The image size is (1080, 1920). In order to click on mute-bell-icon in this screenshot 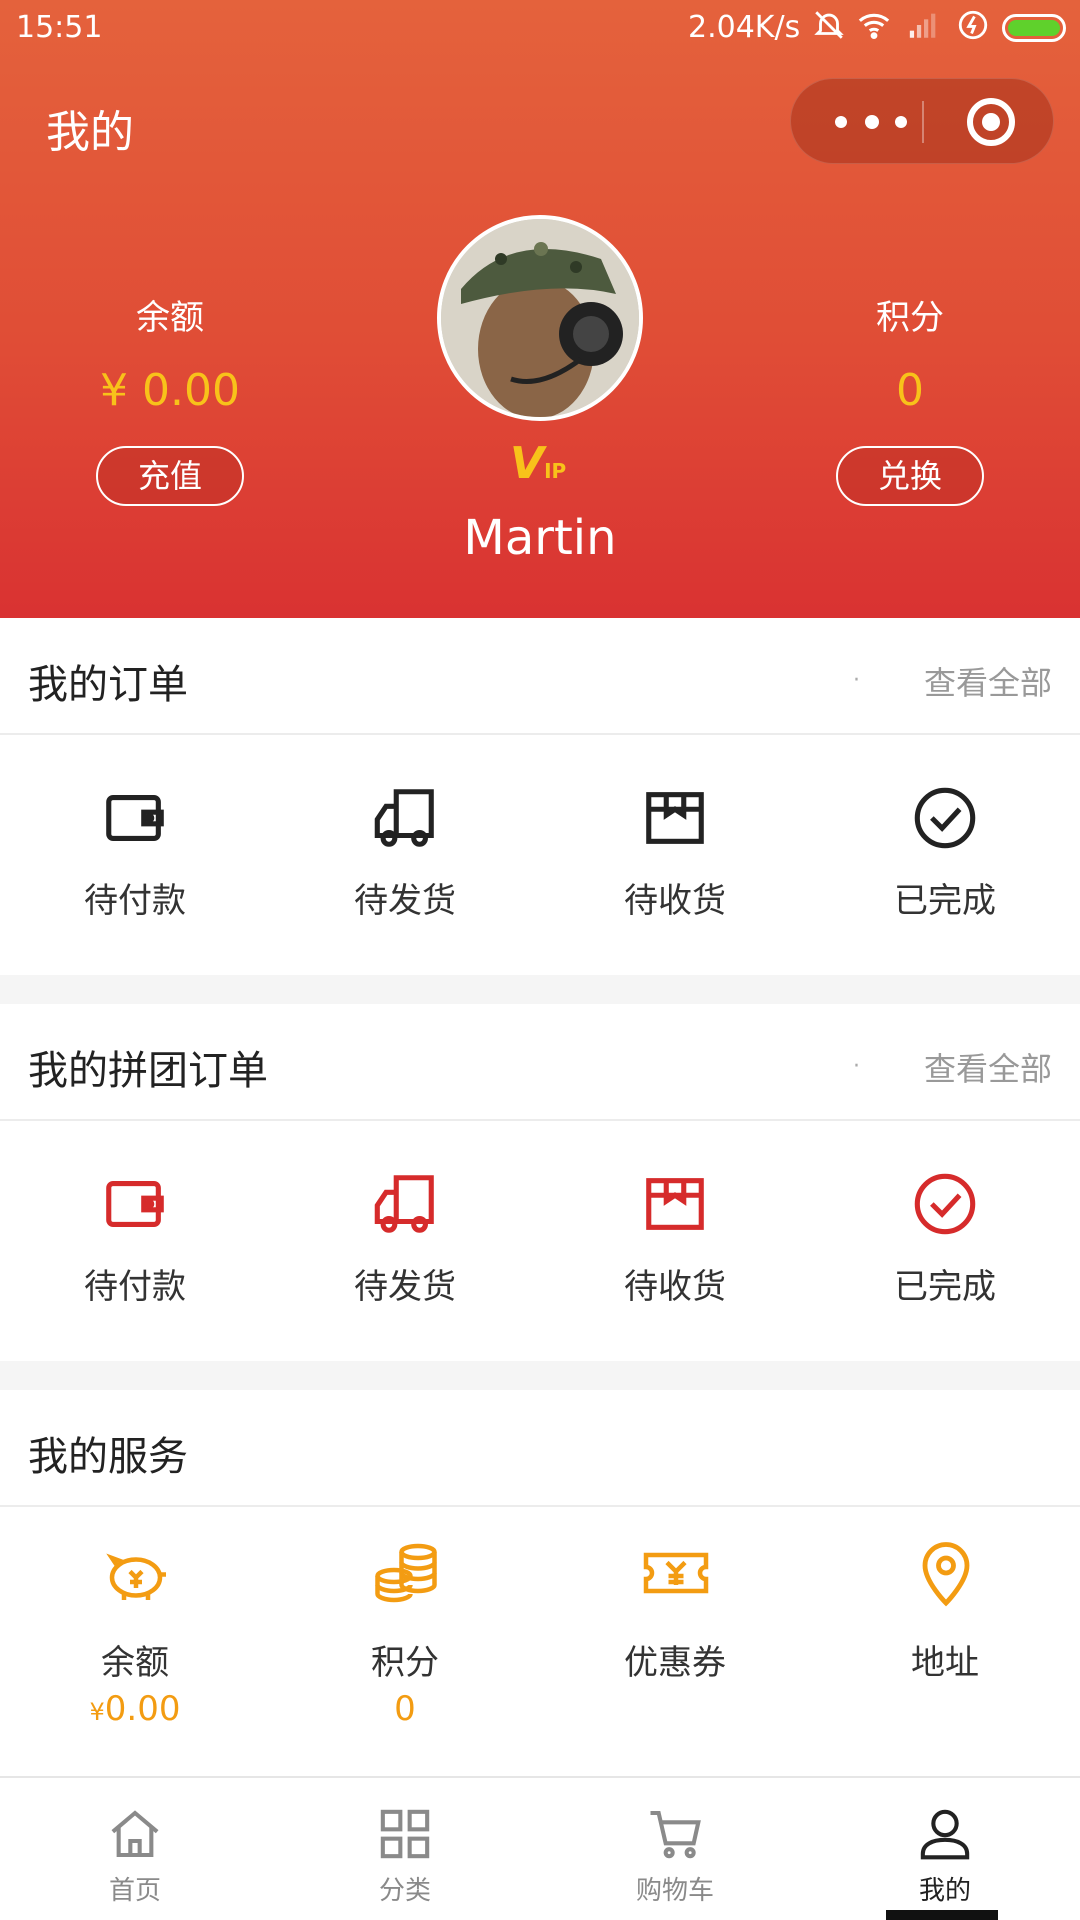, I will do `click(829, 25)`.